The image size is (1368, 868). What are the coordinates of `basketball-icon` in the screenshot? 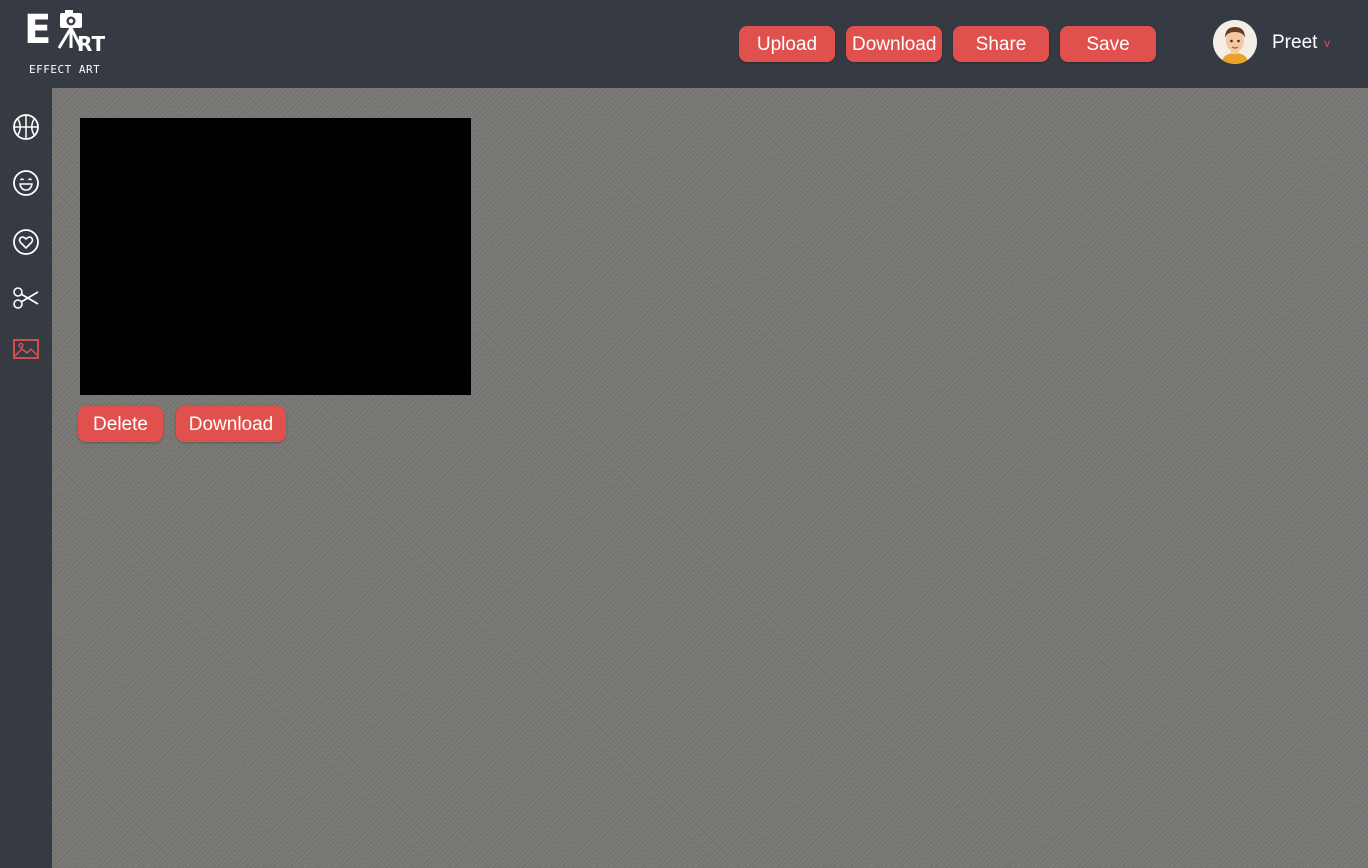 It's located at (26, 127).